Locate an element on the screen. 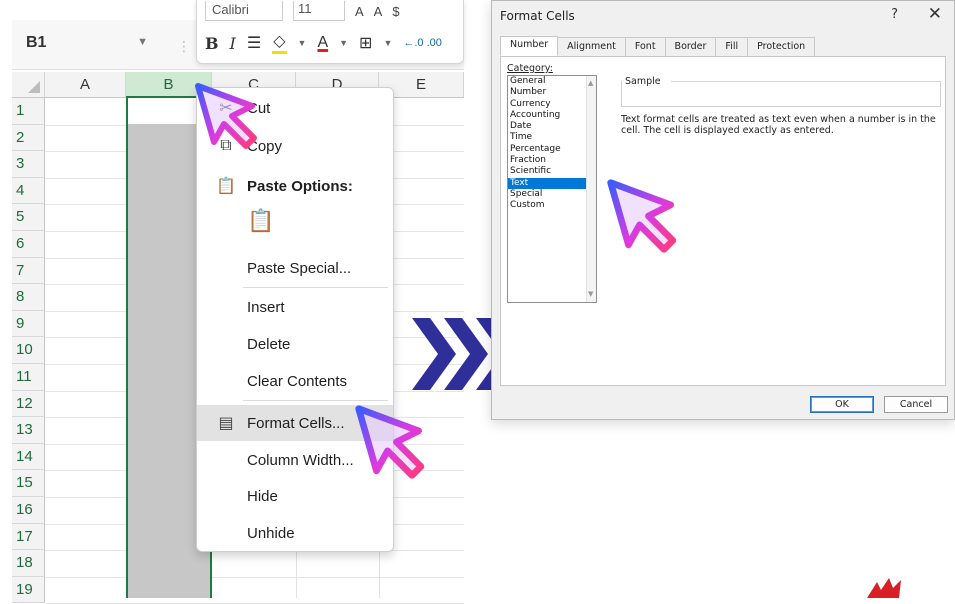  row-header: 2 is located at coordinates (28, 138).